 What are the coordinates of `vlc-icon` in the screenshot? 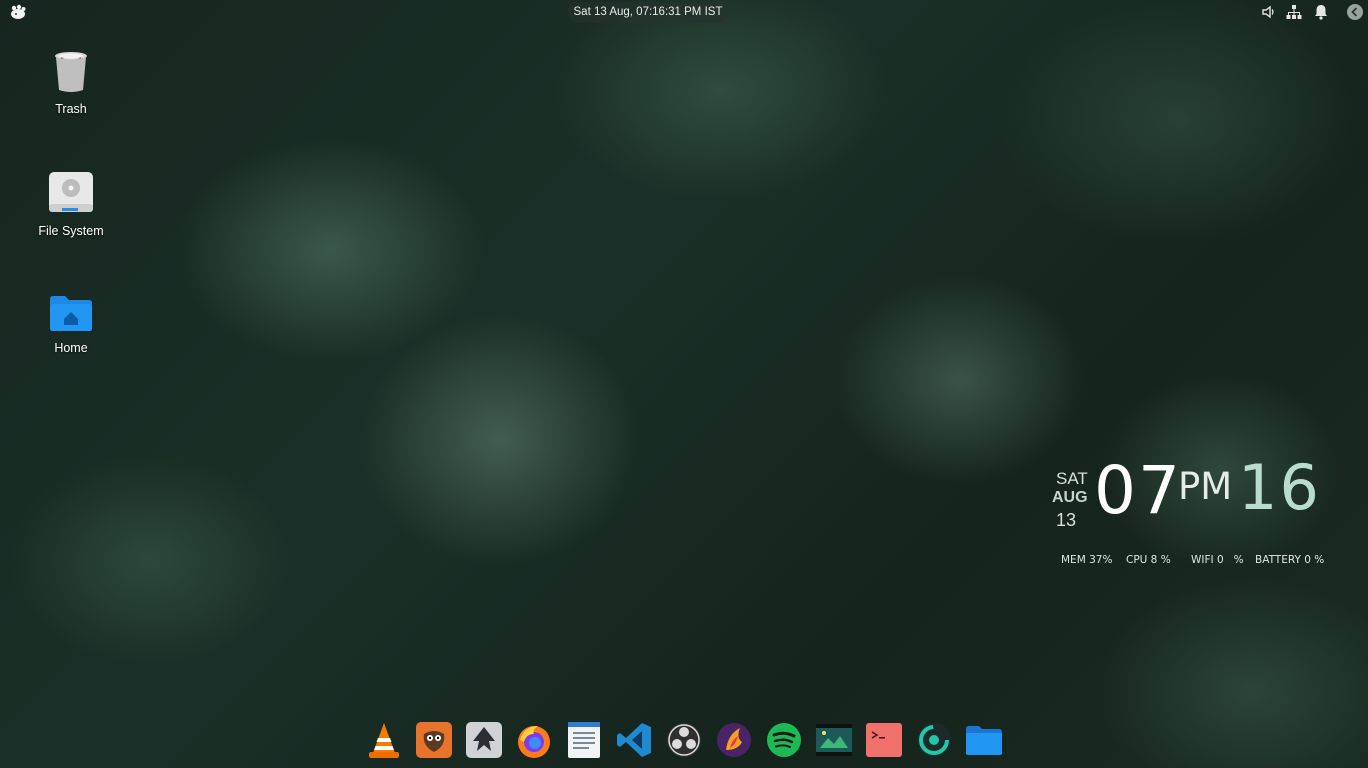 It's located at (384, 740).